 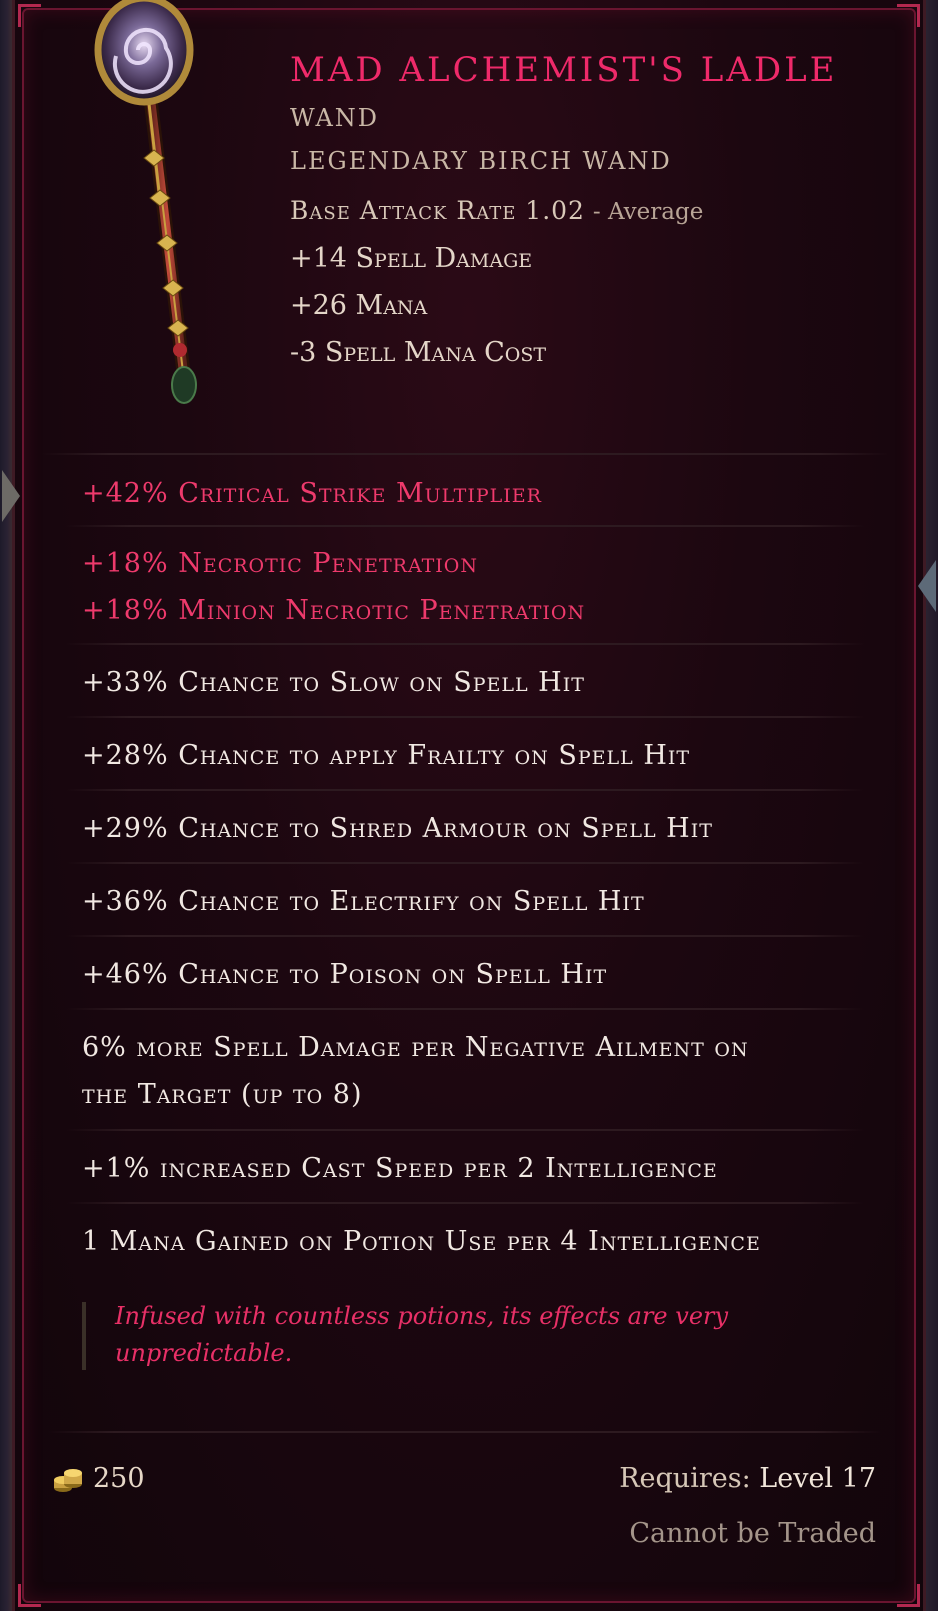 I want to click on item-type: Wand, so click(x=335, y=118).